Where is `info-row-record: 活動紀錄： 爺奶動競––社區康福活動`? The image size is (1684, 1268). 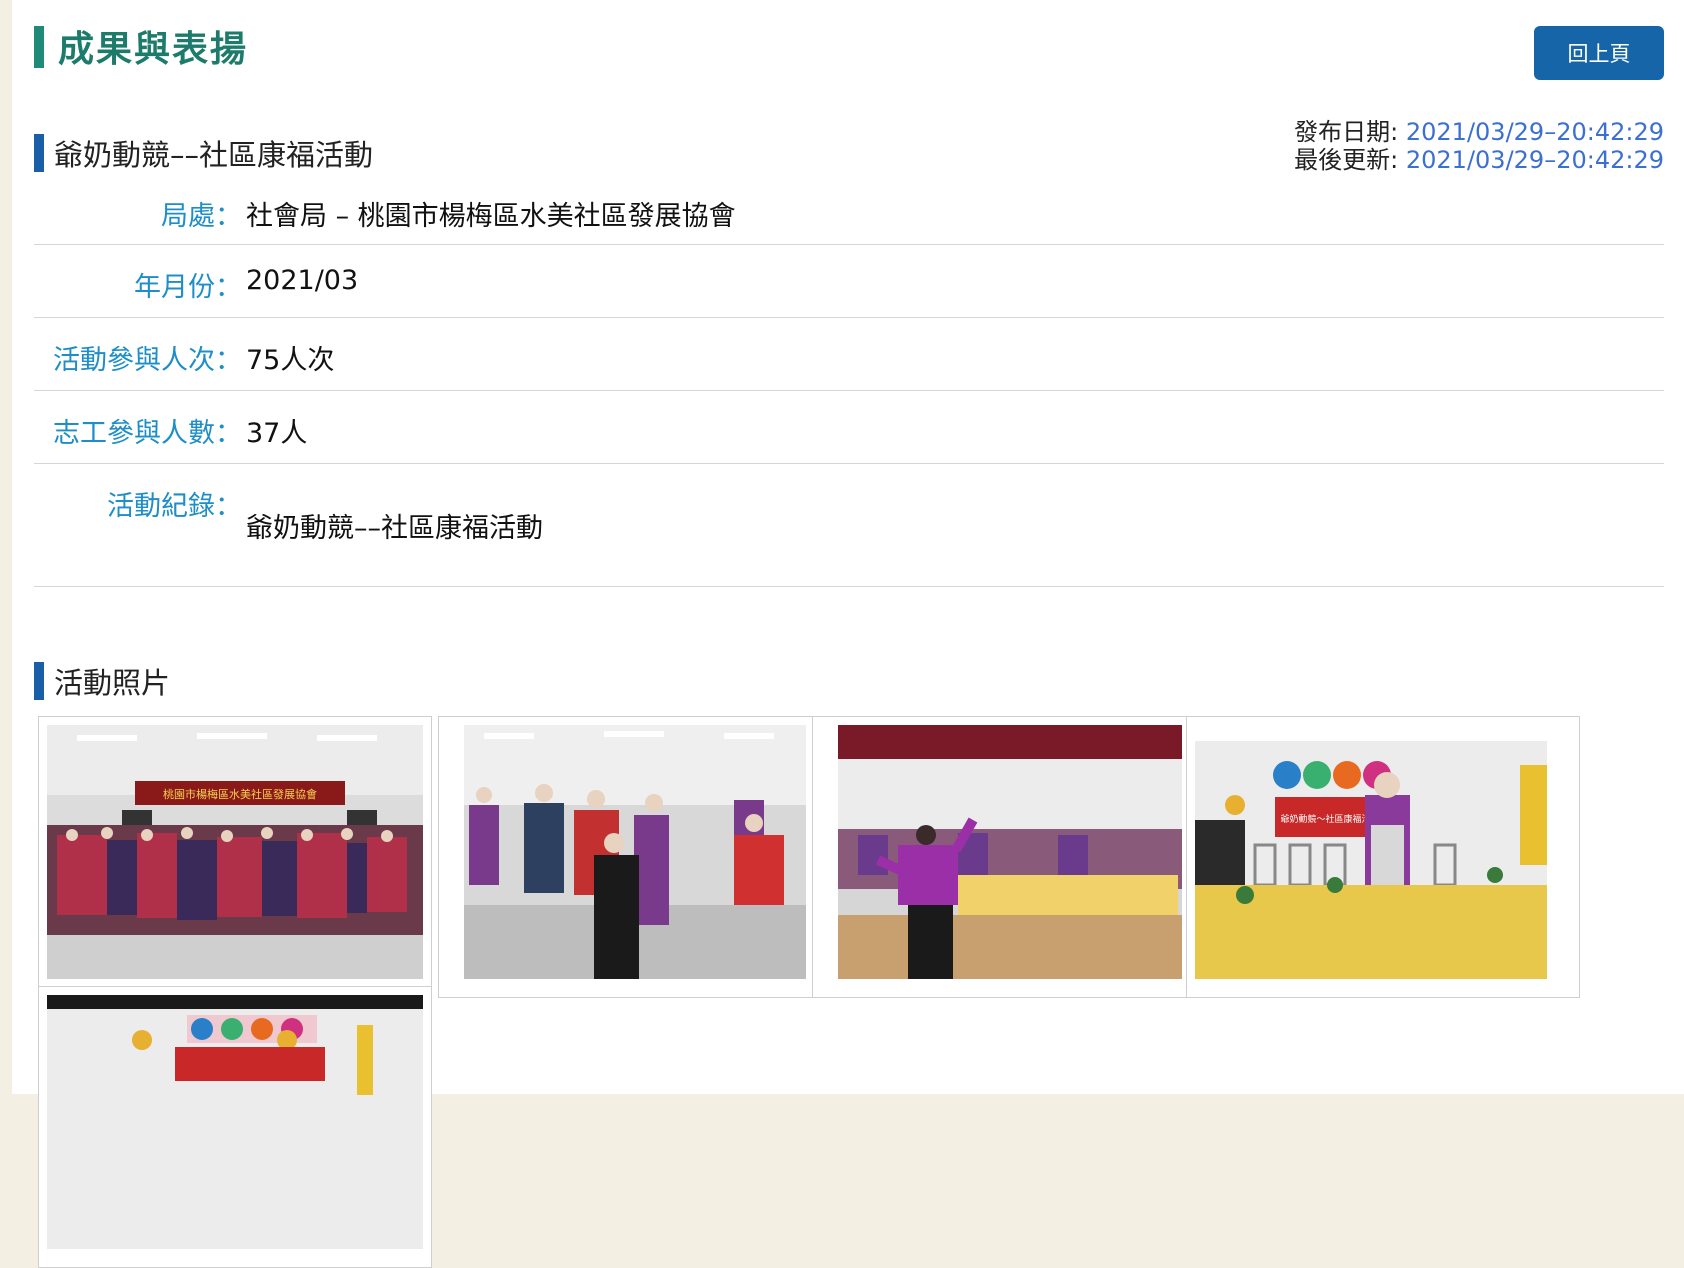
info-row-record: 活動紀錄： 爺奶動競––社區康福活動 is located at coordinates (849, 525).